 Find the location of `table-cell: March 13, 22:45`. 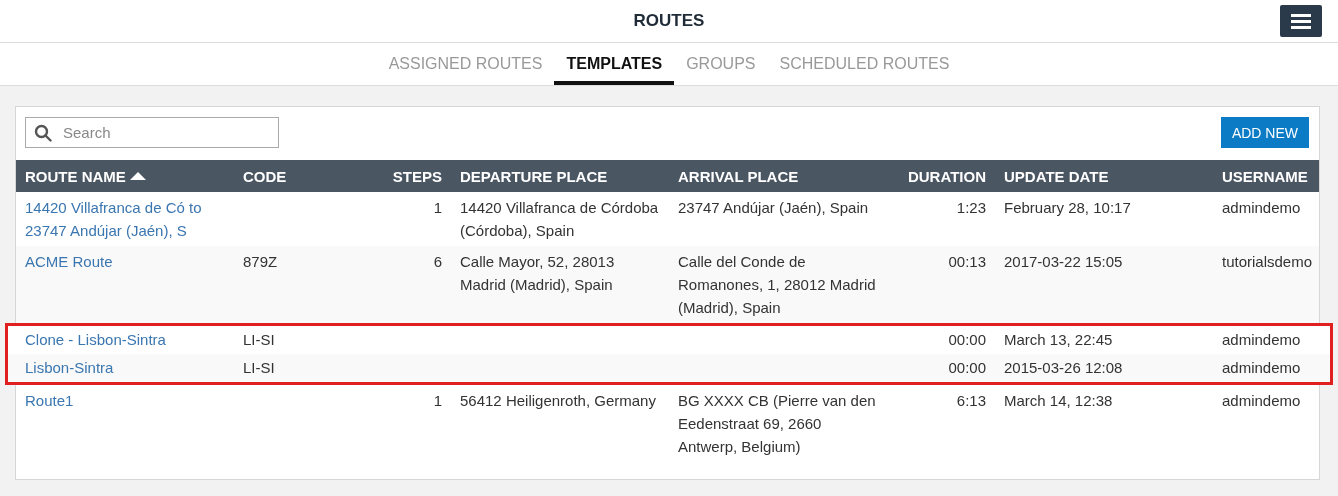

table-cell: March 13, 22:45 is located at coordinates (1058, 339).